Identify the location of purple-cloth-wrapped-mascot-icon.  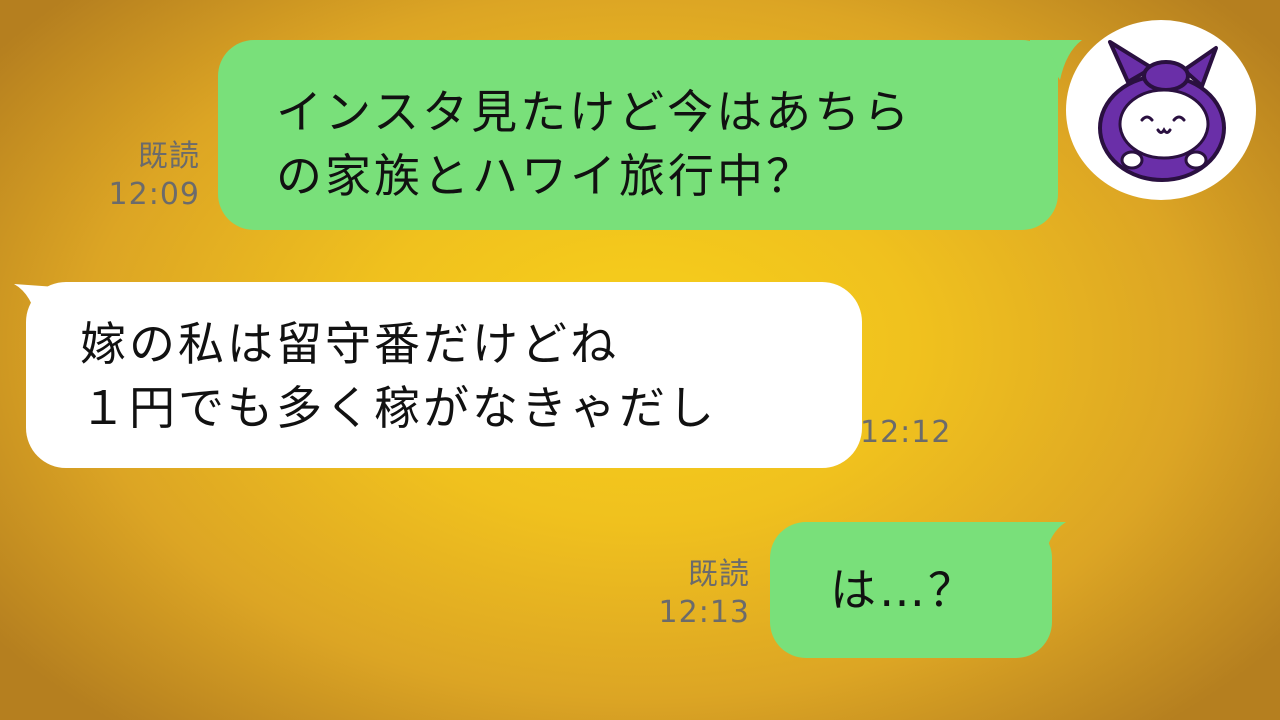
(1162, 111).